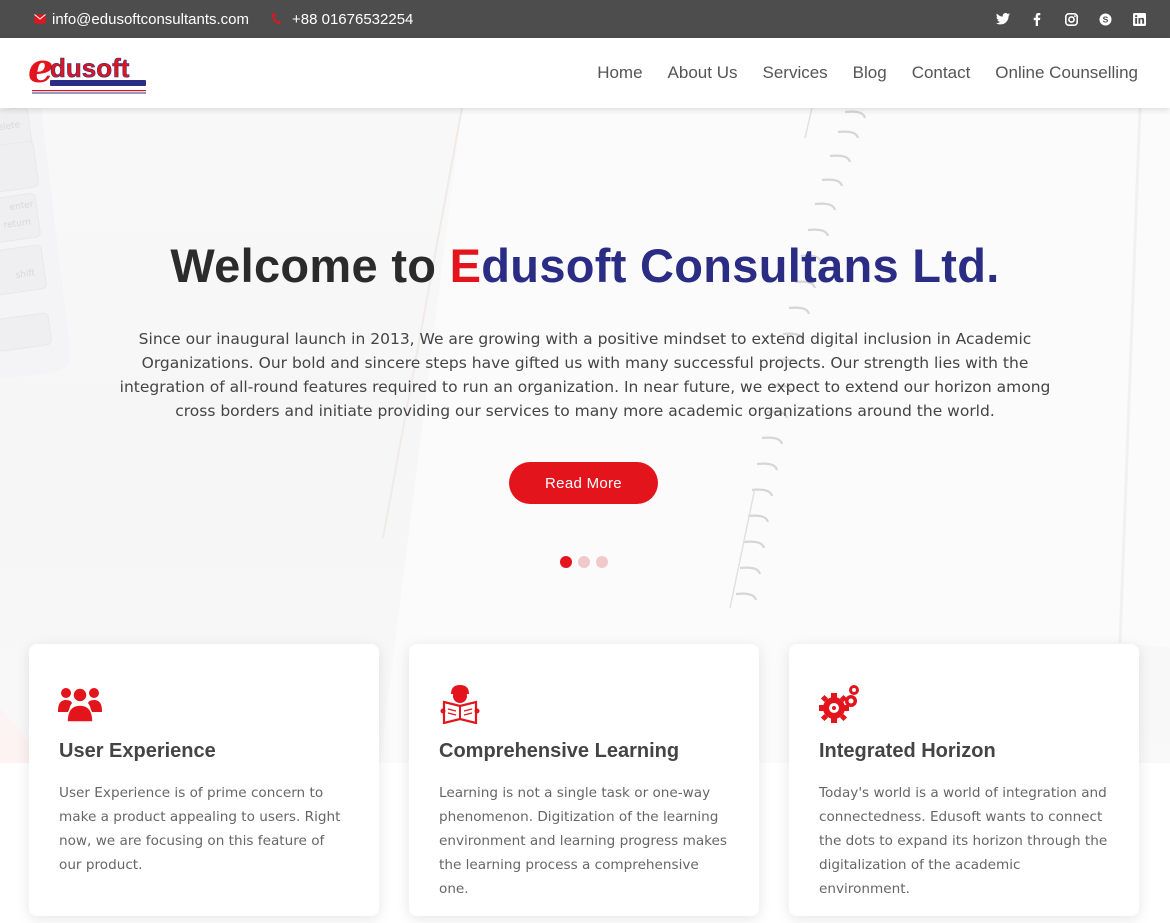 The image size is (1170, 923). What do you see at coordinates (352, 19) in the screenshot?
I see `phone-text: +88 01676532254` at bounding box center [352, 19].